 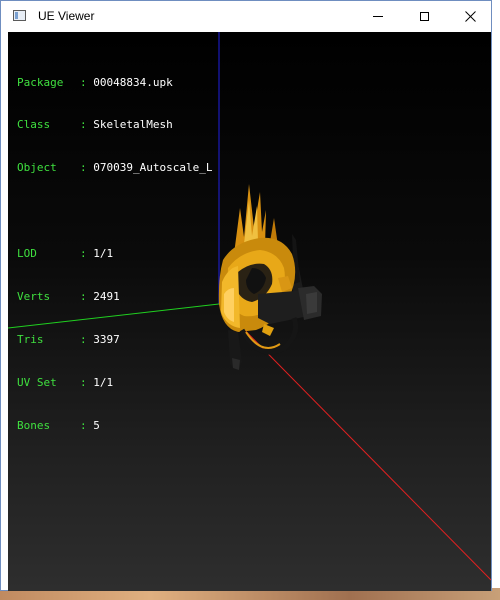 I want to click on close-button, so click(x=470, y=16).